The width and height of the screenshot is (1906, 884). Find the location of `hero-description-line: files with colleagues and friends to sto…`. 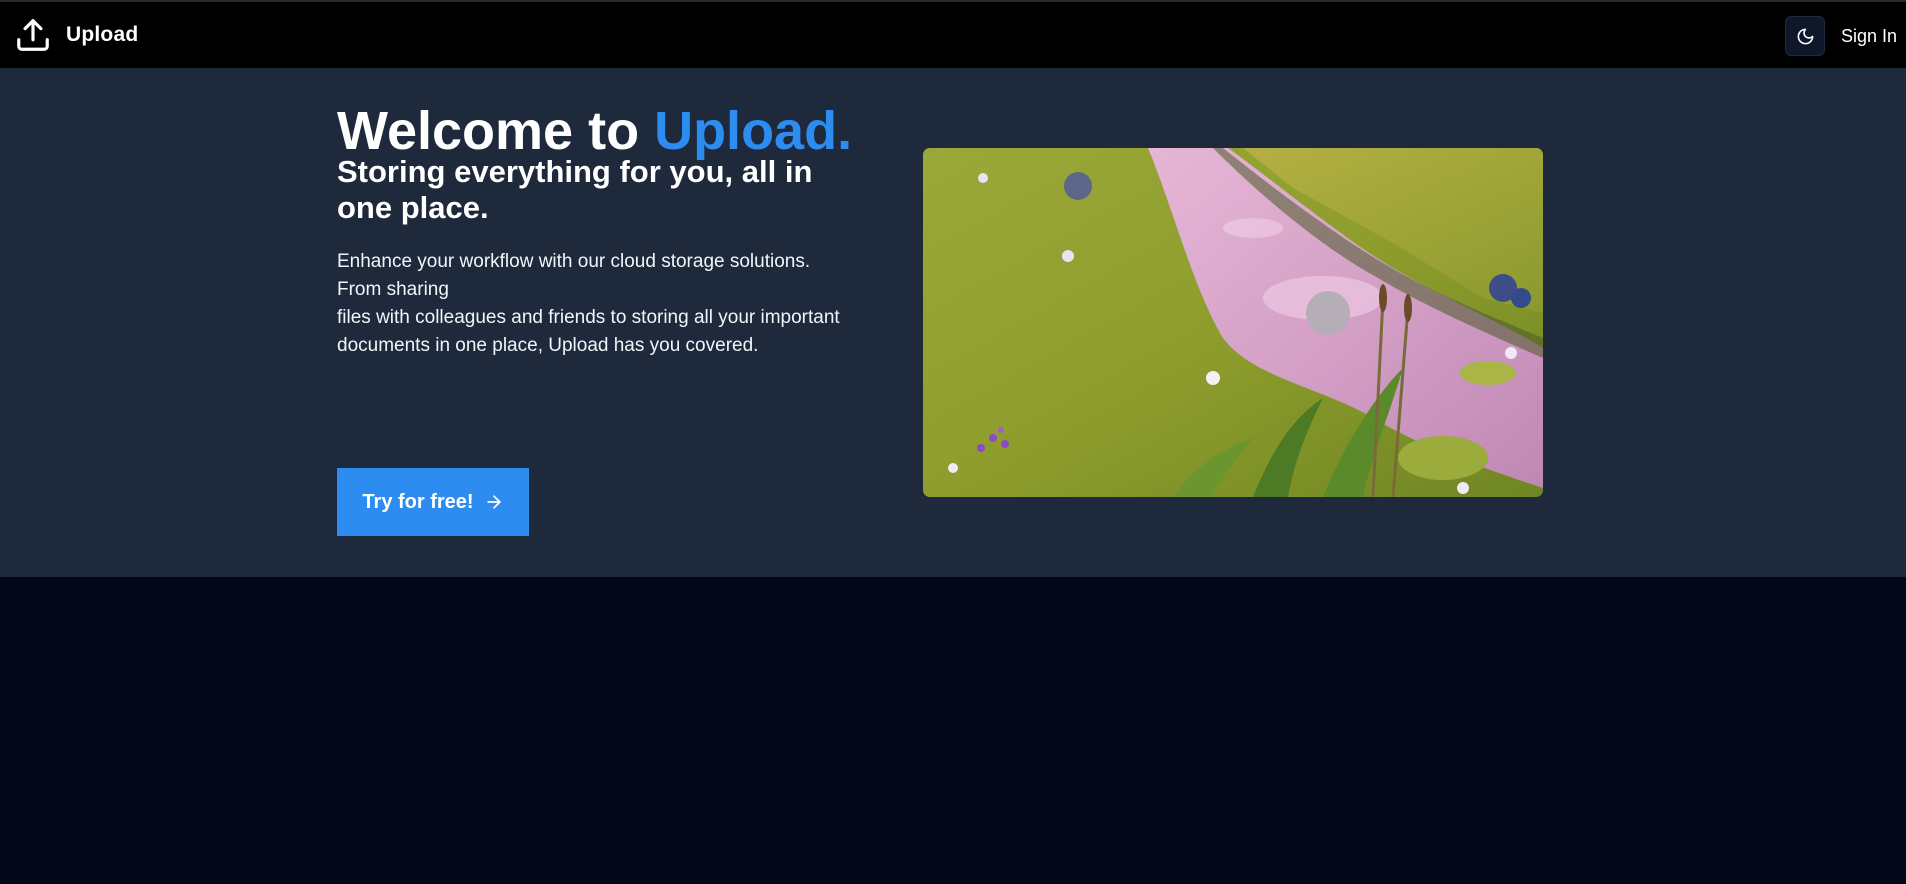

hero-description-line: files with colleagues and friends to sto… is located at coordinates (588, 317).